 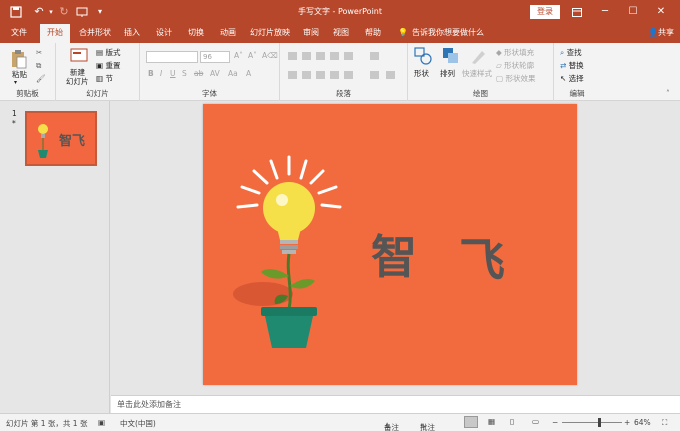 I want to click on slide-thumbnail-1: 智飞, so click(x=61, y=138).